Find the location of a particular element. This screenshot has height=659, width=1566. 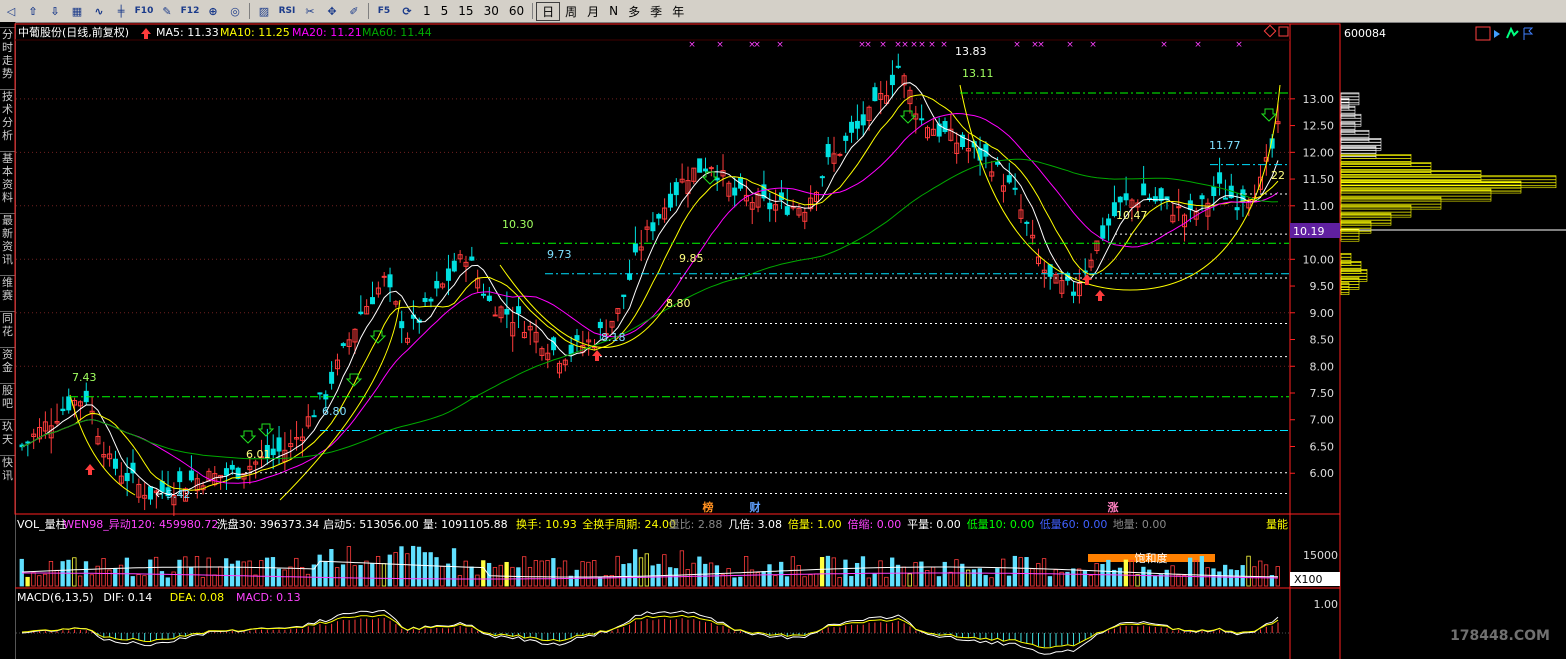

period-2: 月 is located at coordinates (593, 11).